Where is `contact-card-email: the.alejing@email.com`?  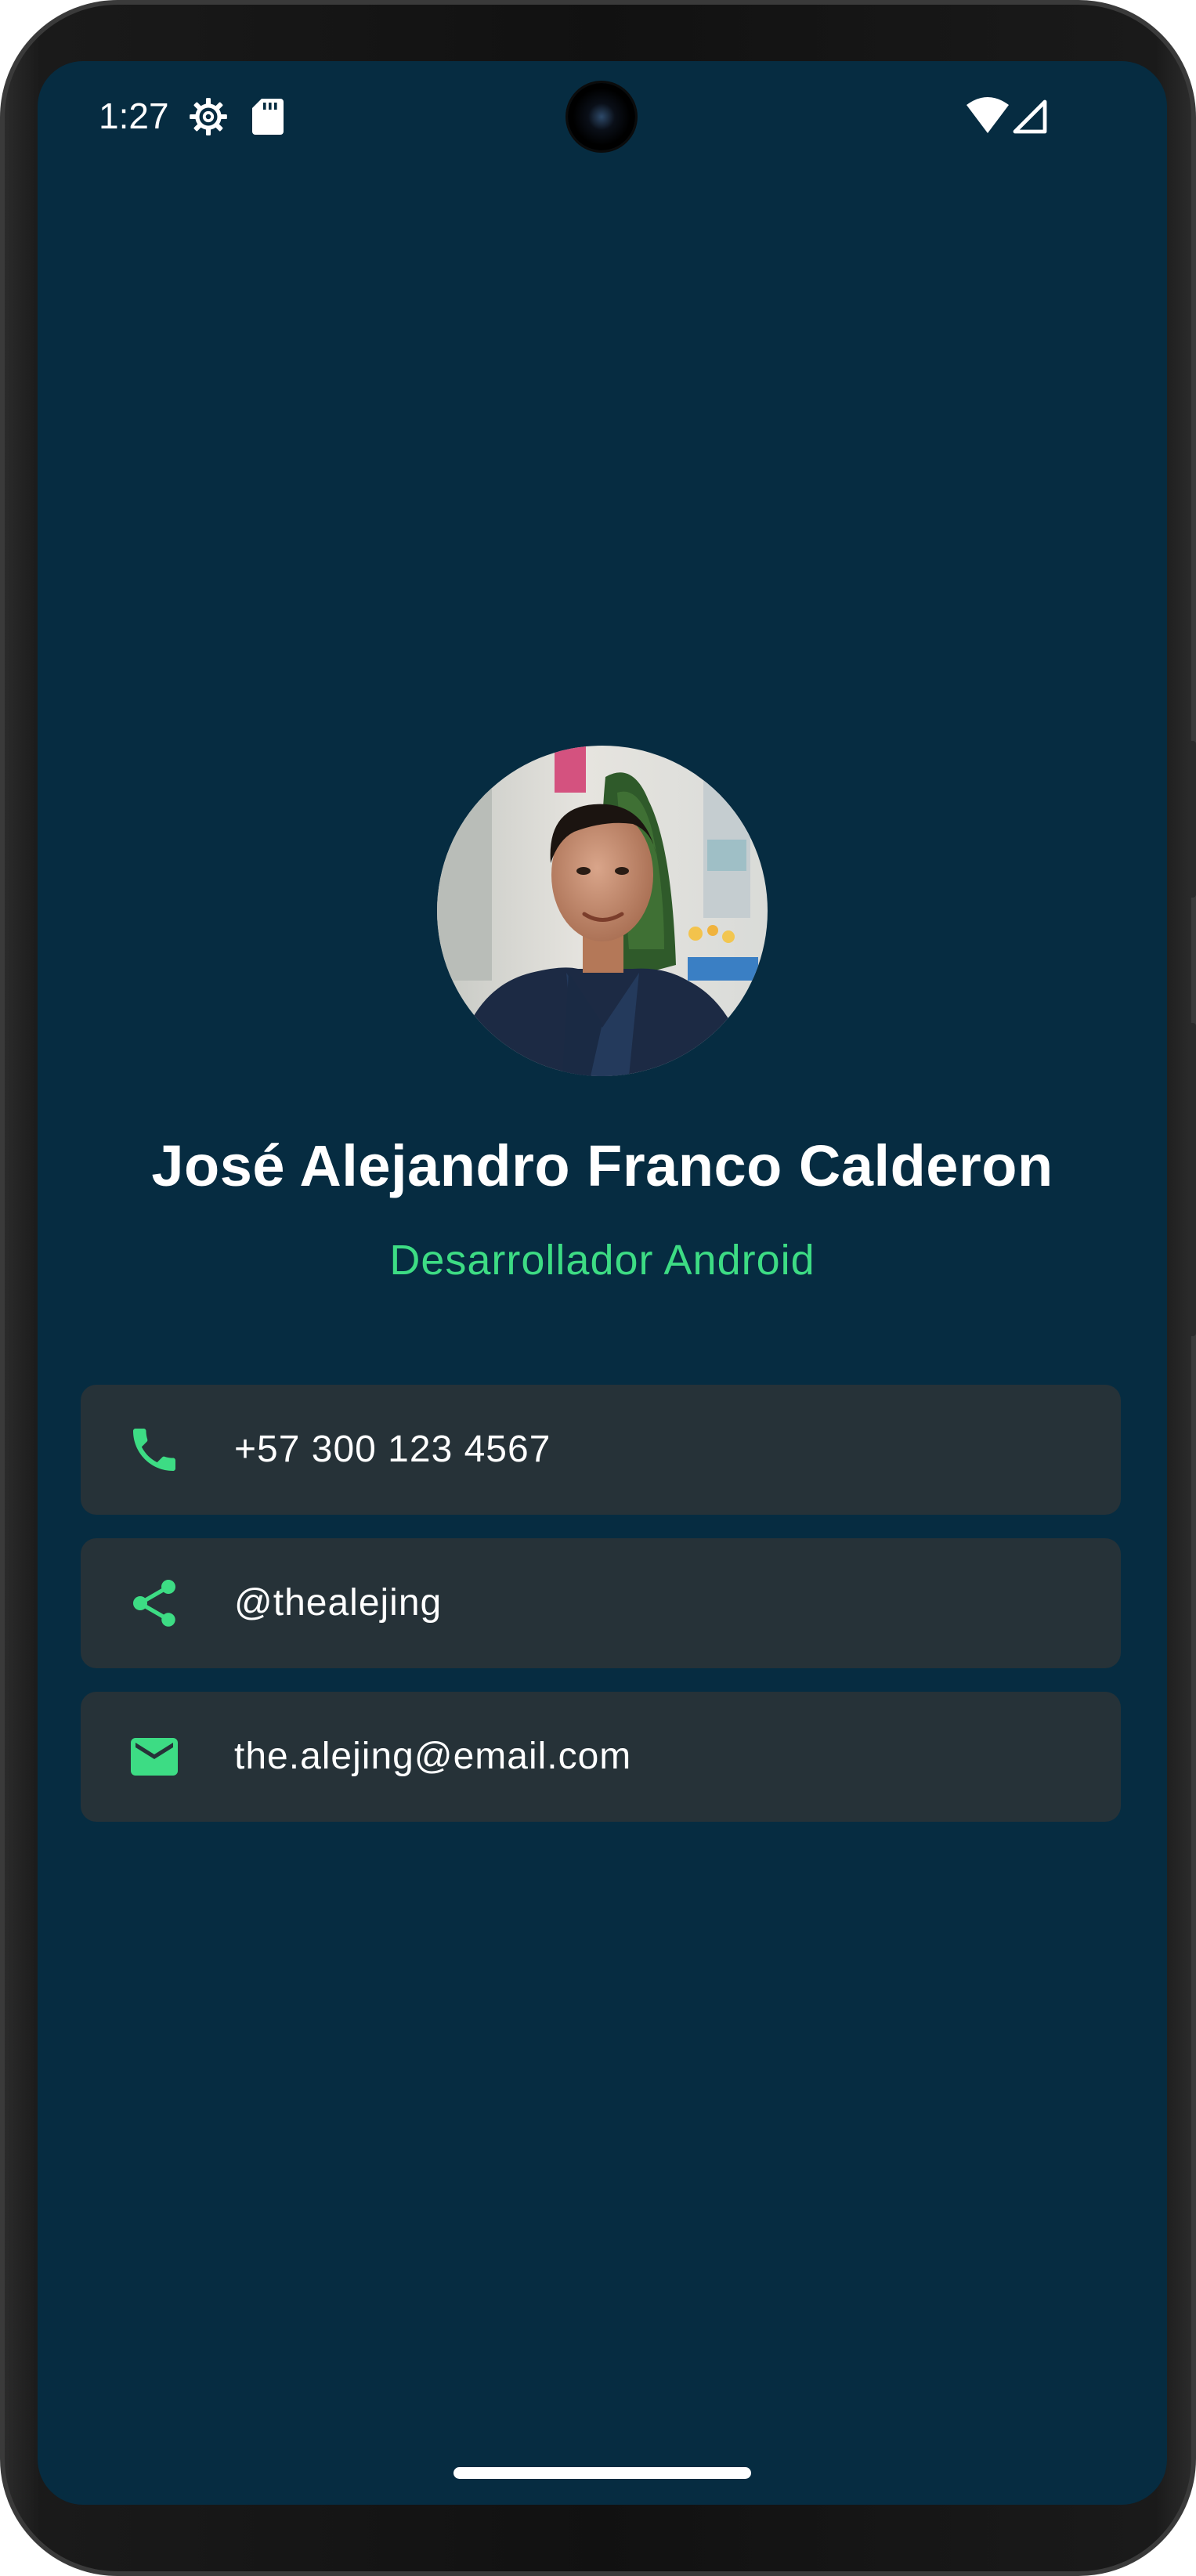
contact-card-email: the.alejing@email.com is located at coordinates (601, 1757).